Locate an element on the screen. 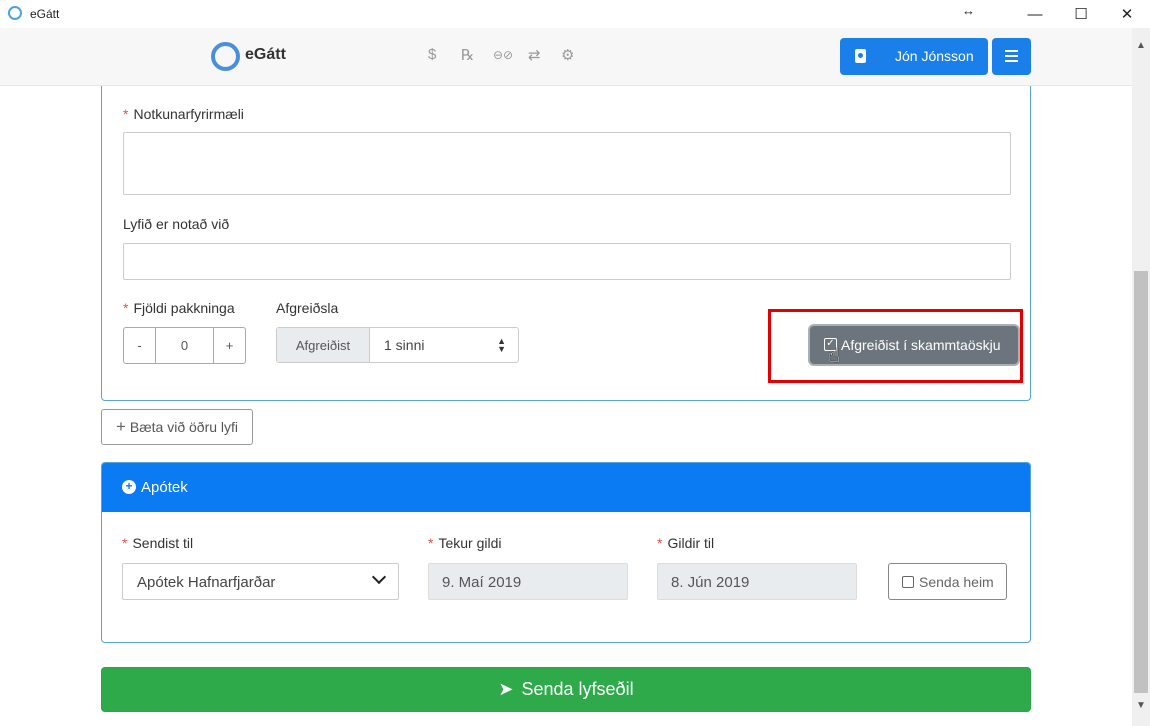  close-button: ✕ is located at coordinates (1127, 14).